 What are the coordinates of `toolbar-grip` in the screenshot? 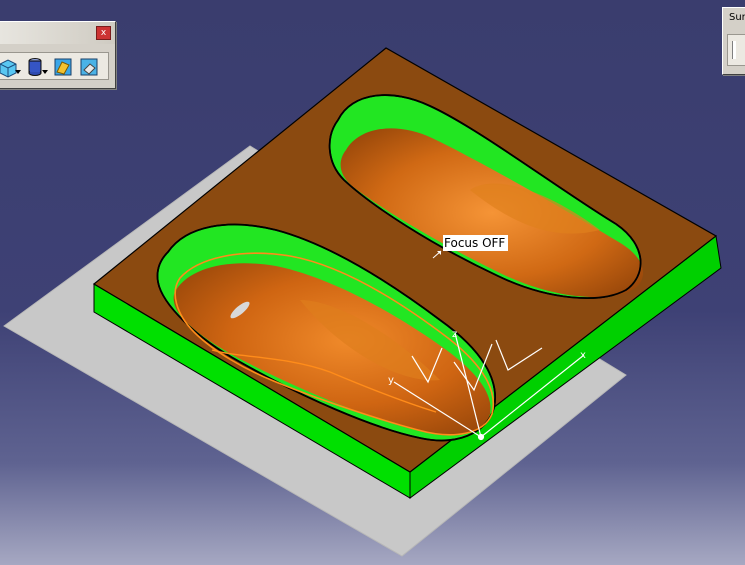 It's located at (734, 50).